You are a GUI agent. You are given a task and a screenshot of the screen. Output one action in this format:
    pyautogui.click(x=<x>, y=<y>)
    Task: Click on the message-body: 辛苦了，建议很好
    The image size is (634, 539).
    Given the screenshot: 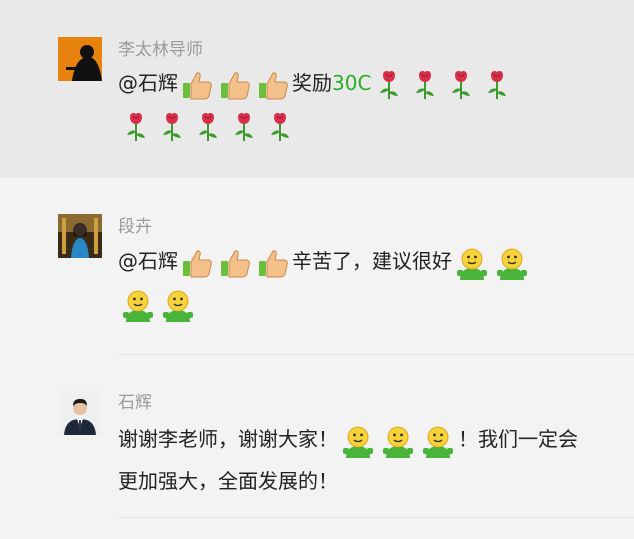 What is the action you would take?
    pyautogui.click(x=372, y=261)
    